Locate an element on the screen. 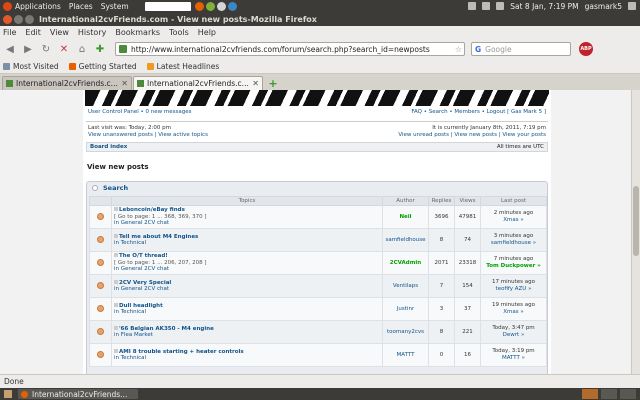 This screenshot has width=640, height=400. chat-launcher-icon is located at coordinates (232, 6).